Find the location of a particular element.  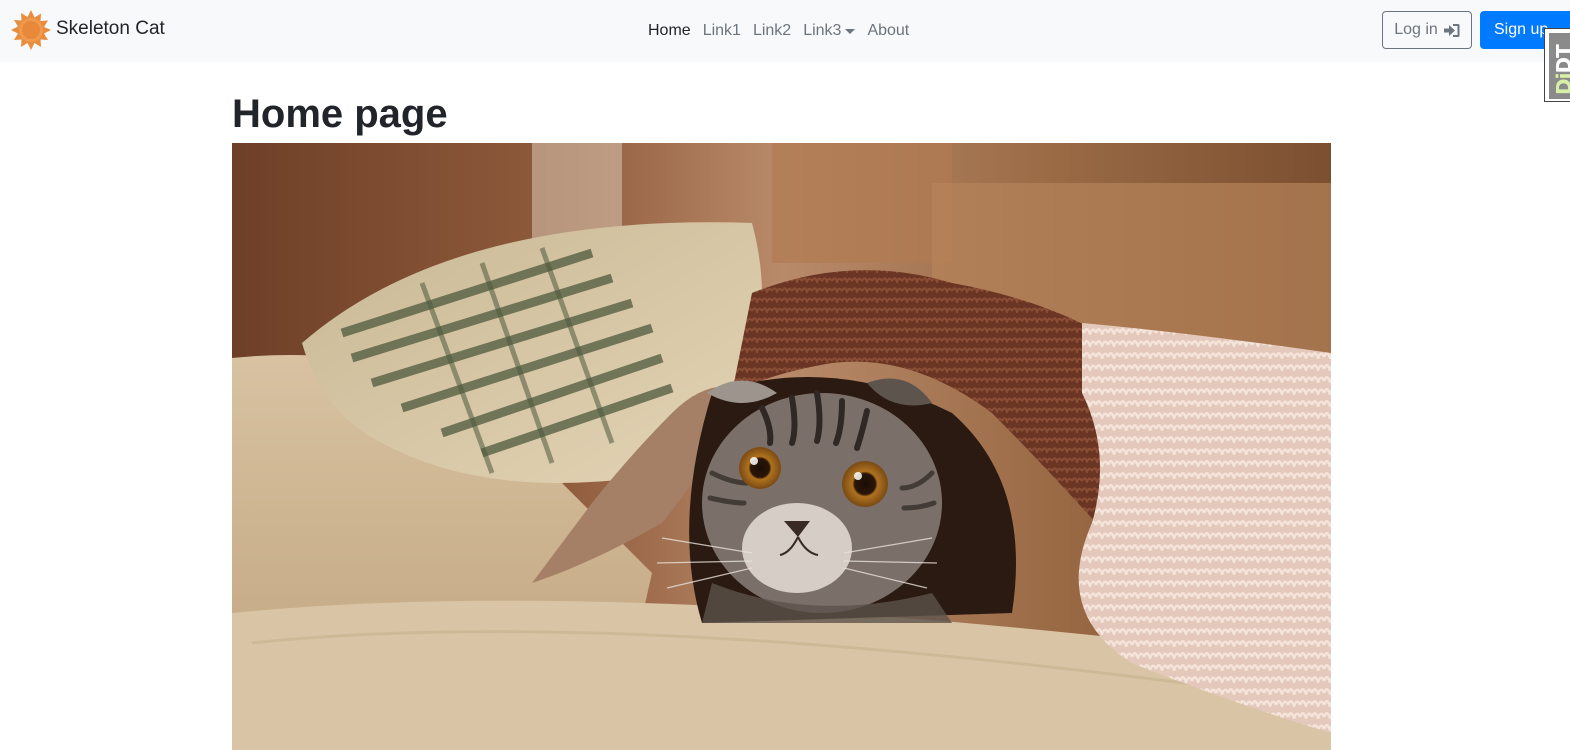

nav-link3-label: Link3 is located at coordinates (822, 30).